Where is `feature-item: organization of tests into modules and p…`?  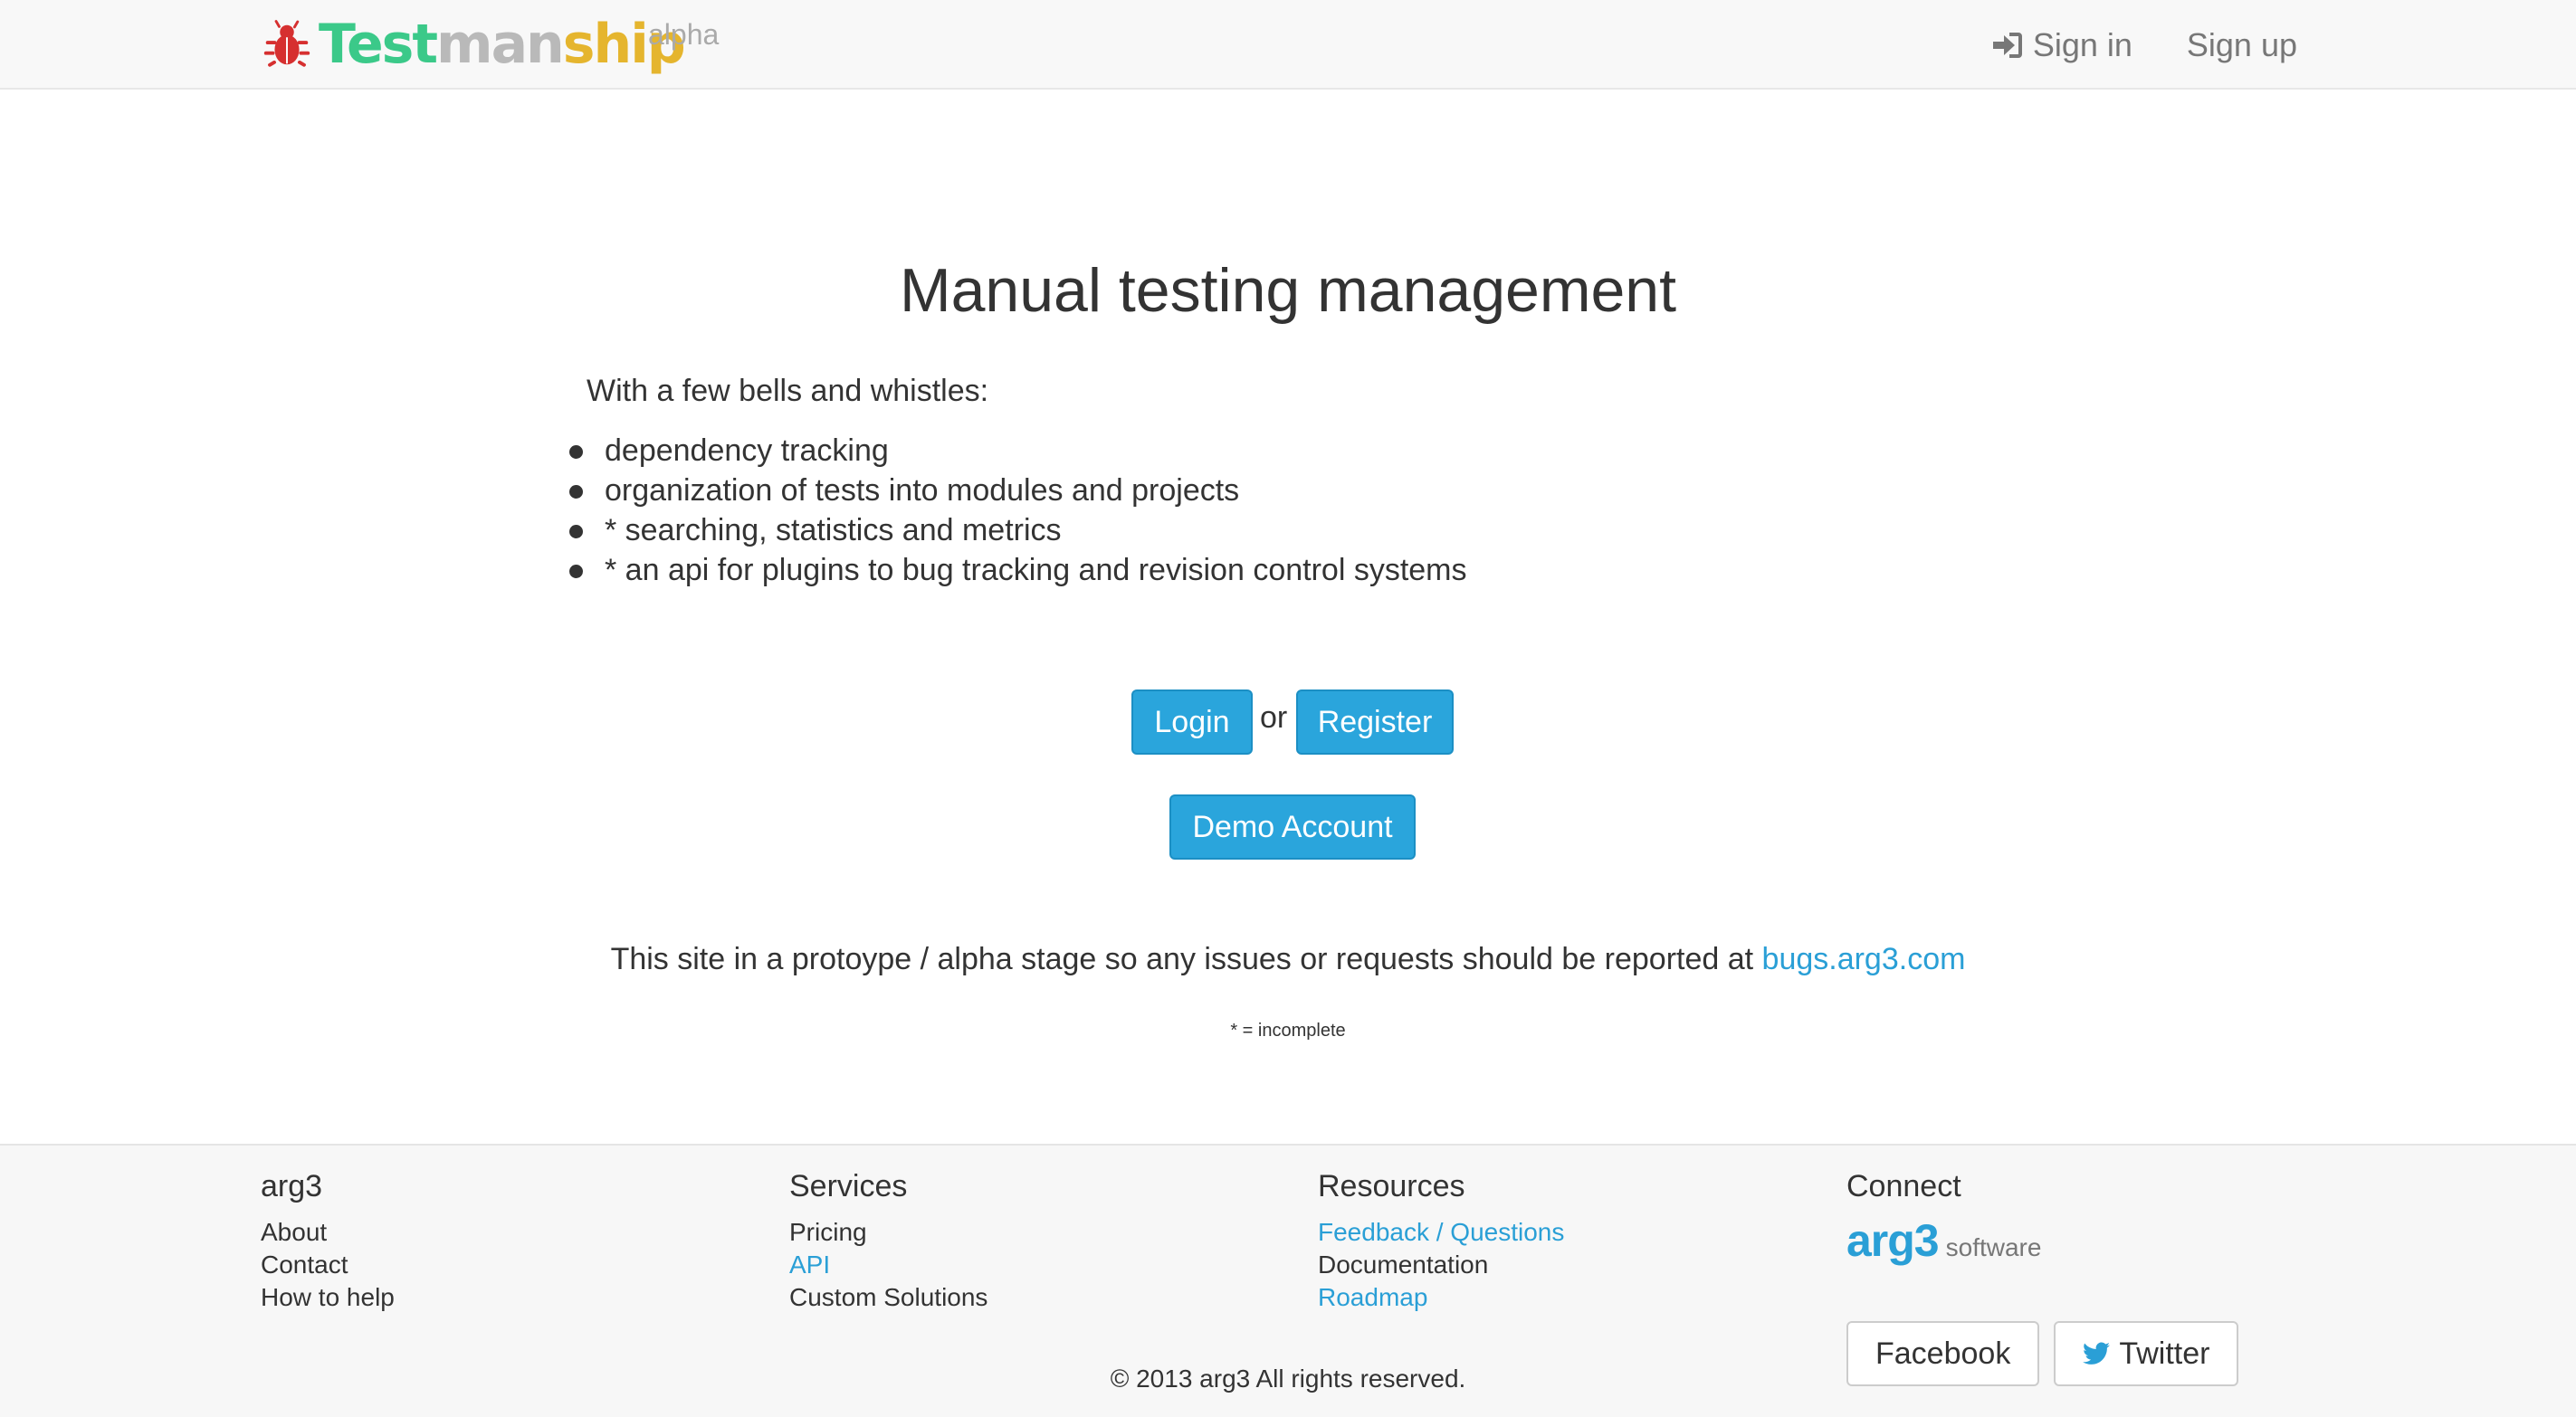
feature-item: organization of tests into modules and p… is located at coordinates (1018, 491).